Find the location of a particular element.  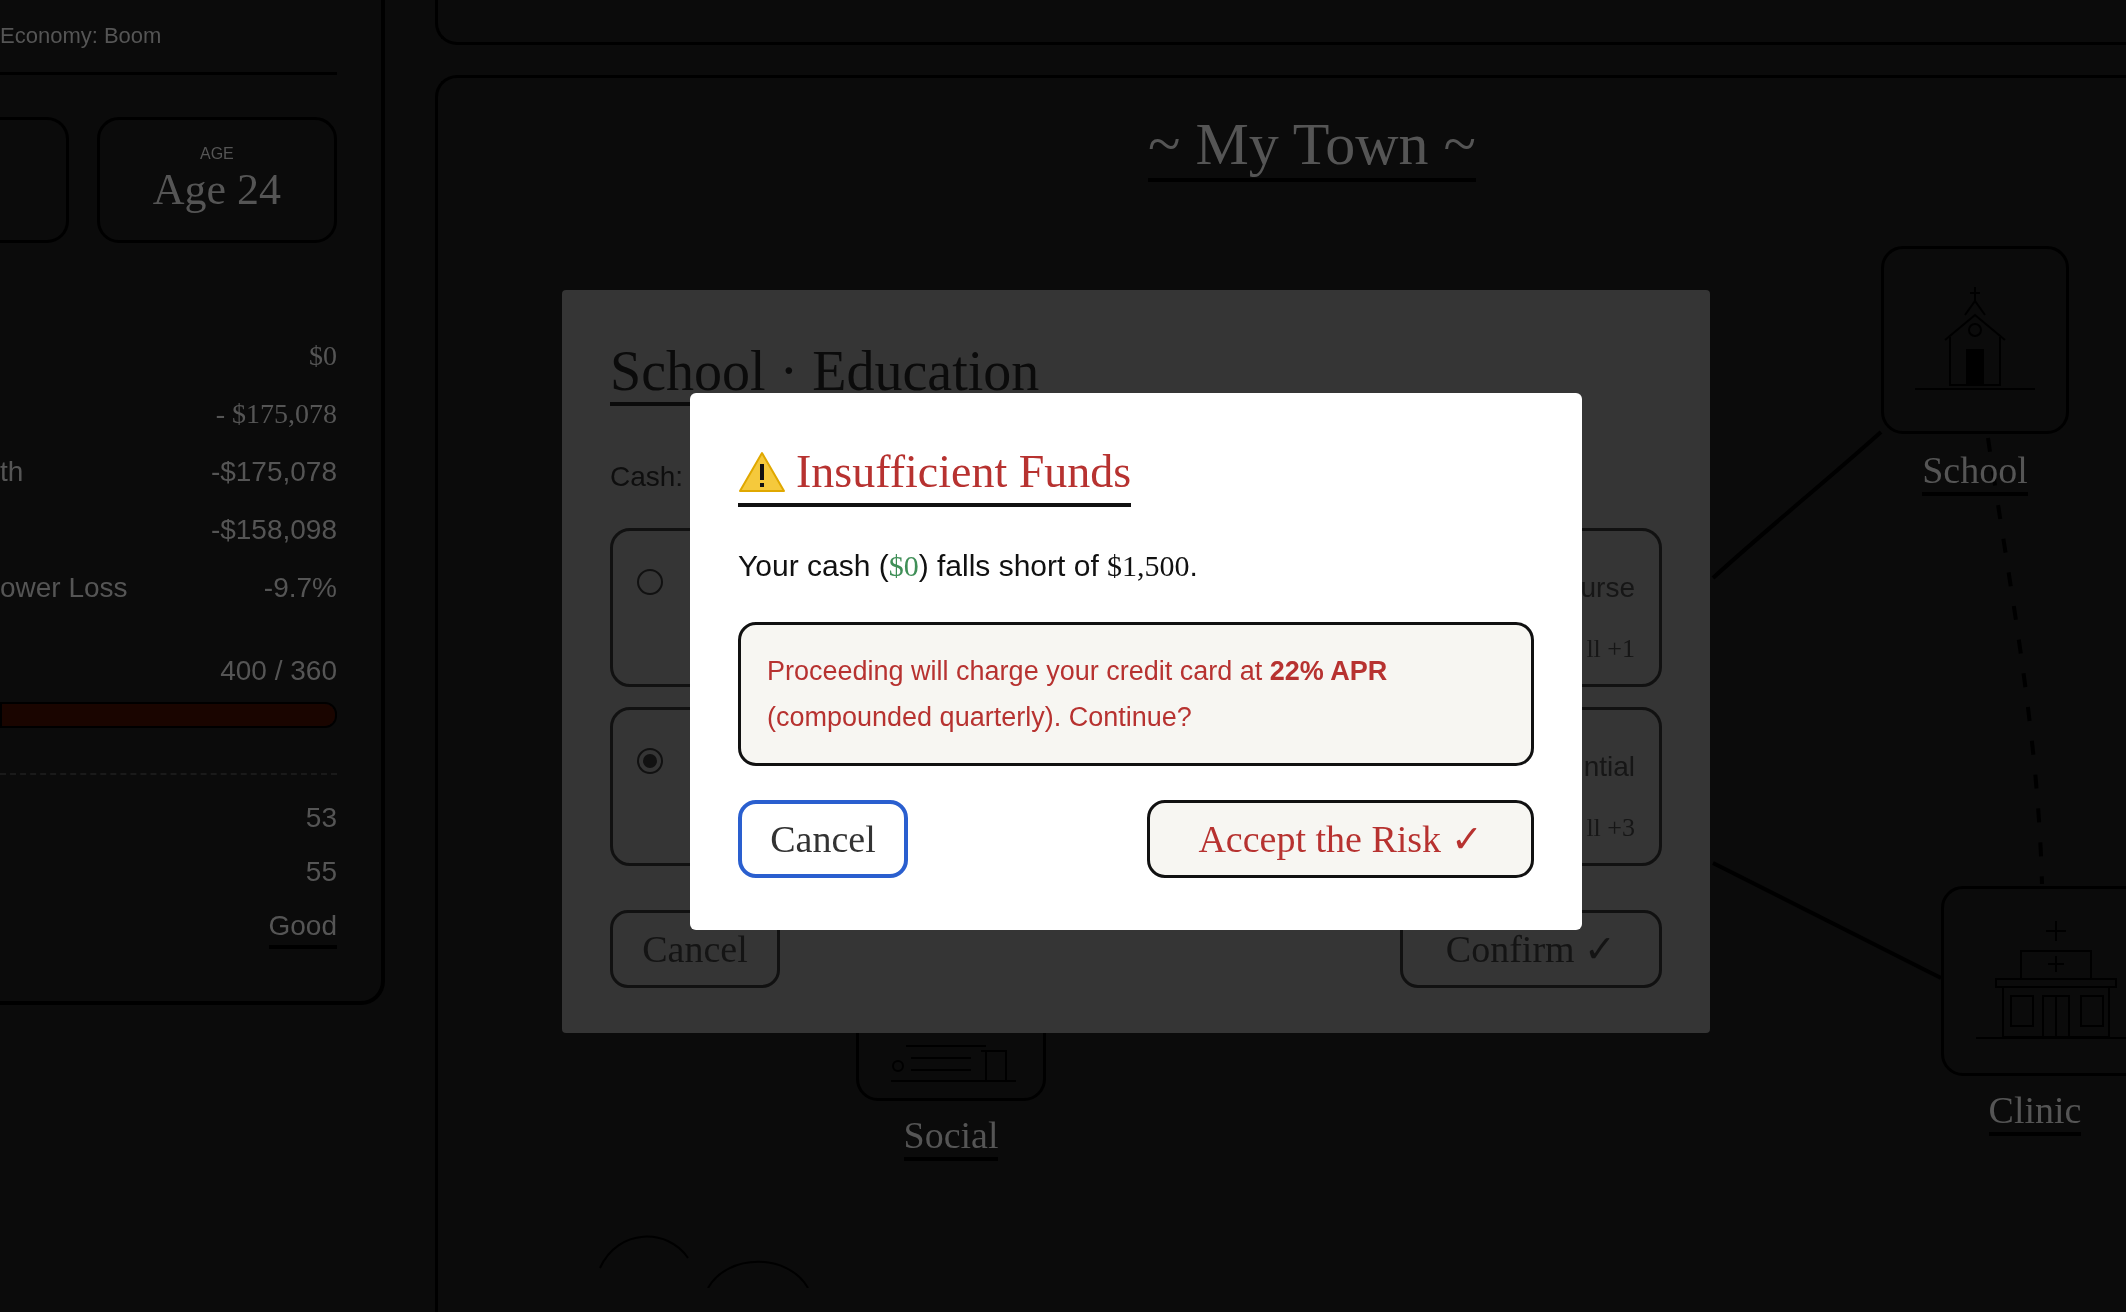

map-node-label: School is located at coordinates (1975, 472).